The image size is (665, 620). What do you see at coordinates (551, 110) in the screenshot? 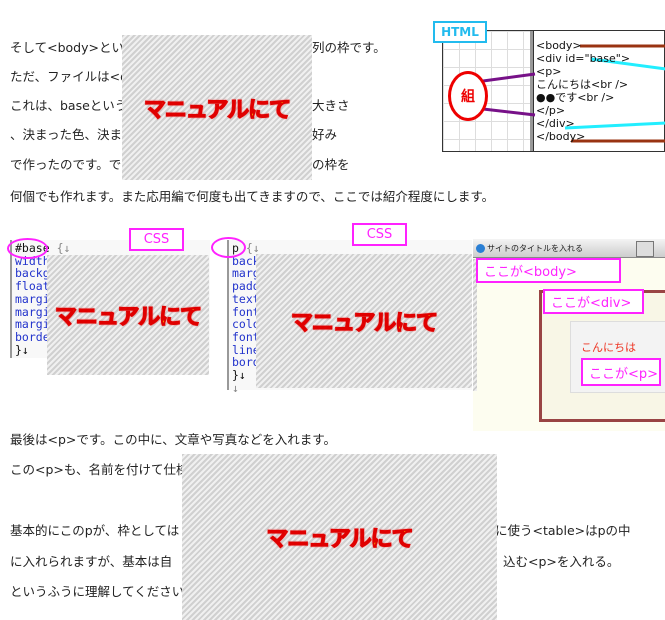
I see `code-line: </p>` at bounding box center [551, 110].